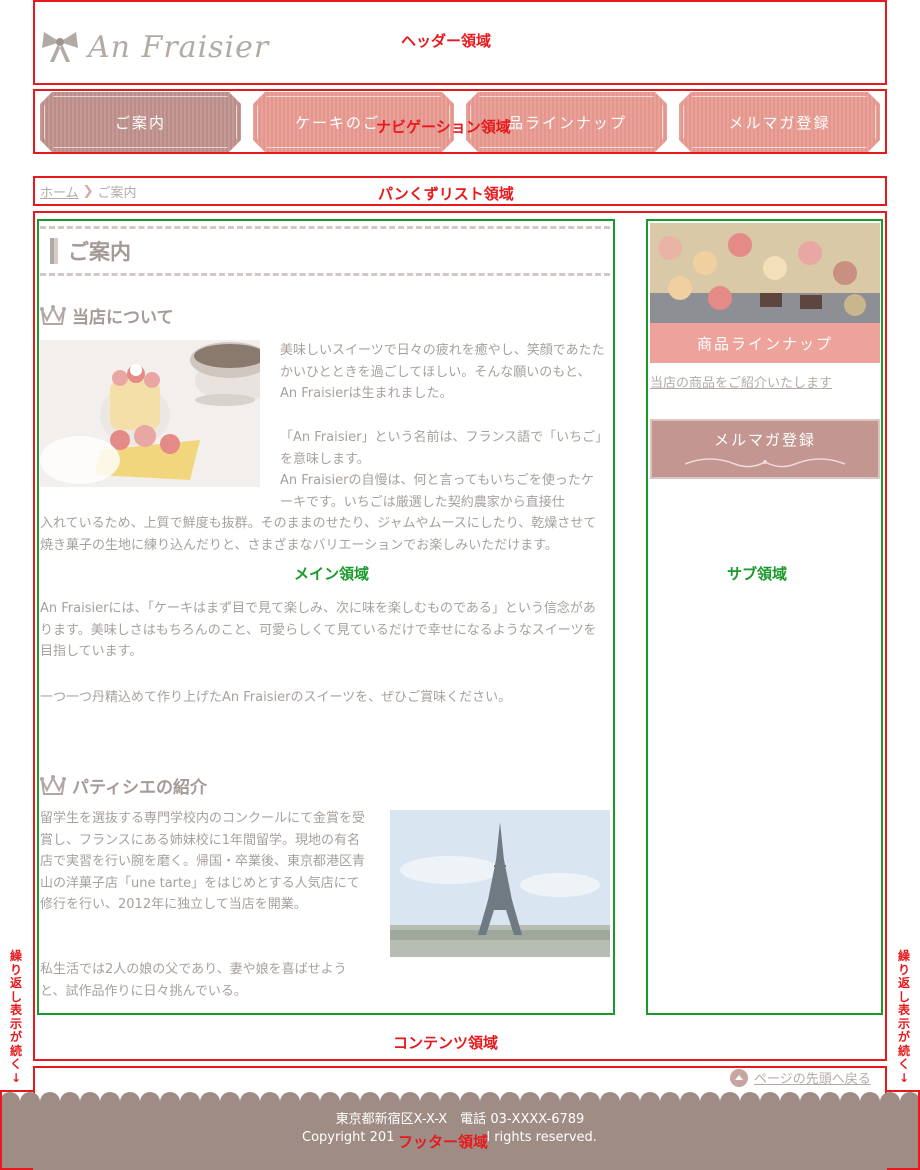 The image size is (920, 1170). I want to click on breadcrumb-home-link: ホーム, so click(59, 191).